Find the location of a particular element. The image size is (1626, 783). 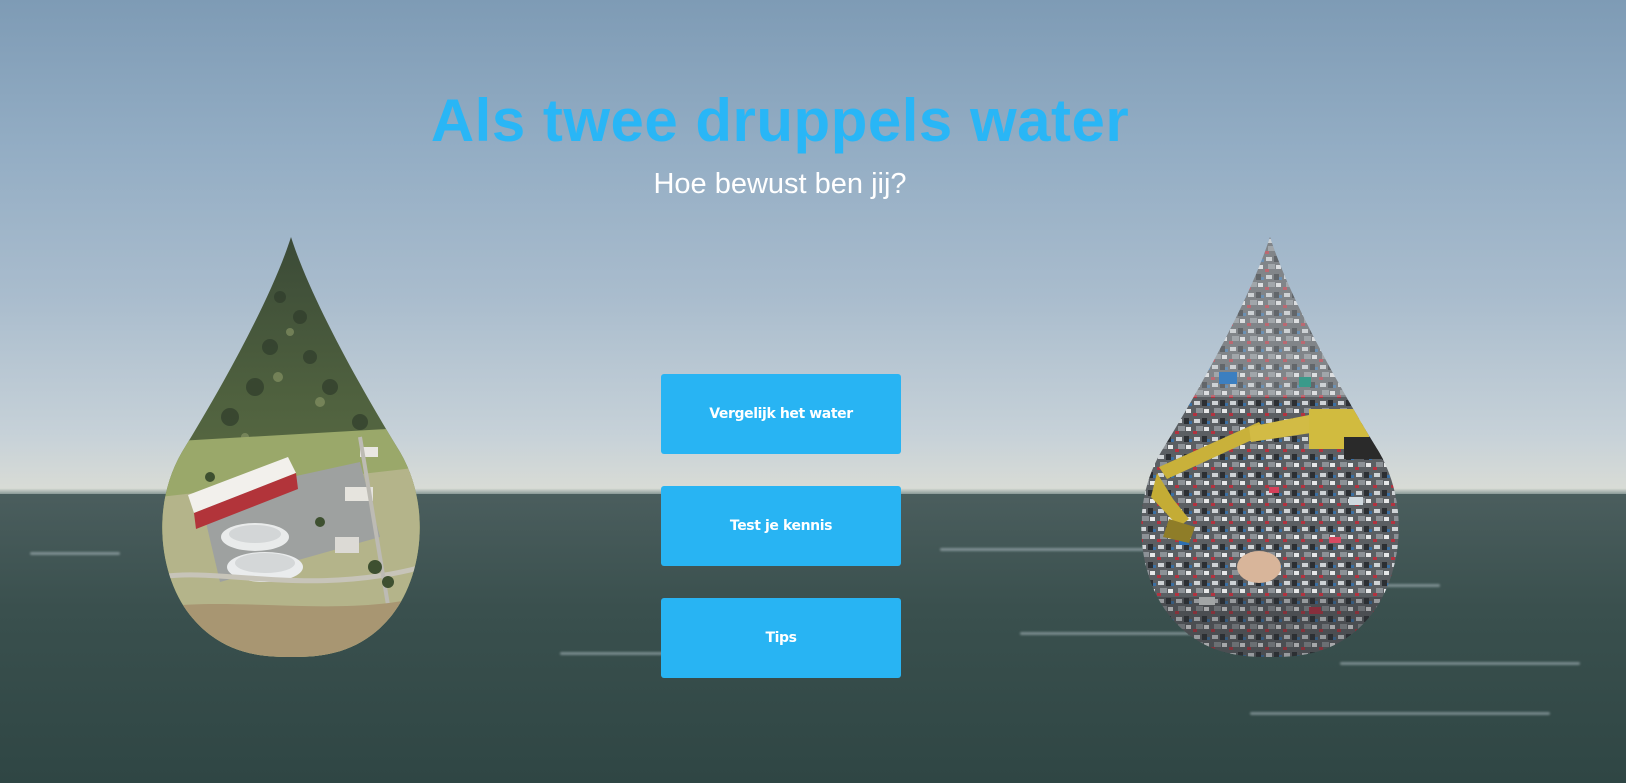

left-drop-image is located at coordinates (291, 447).